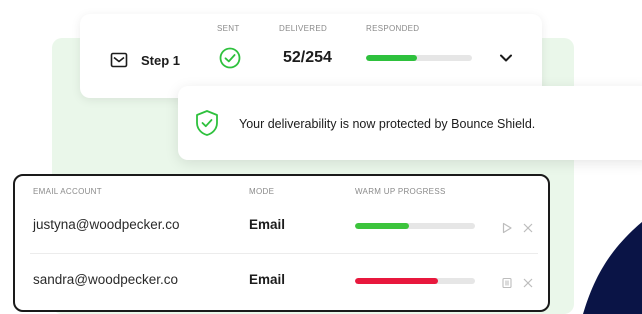 The width and height of the screenshot is (642, 314). I want to click on delivered-count: 52/254, so click(307, 57).